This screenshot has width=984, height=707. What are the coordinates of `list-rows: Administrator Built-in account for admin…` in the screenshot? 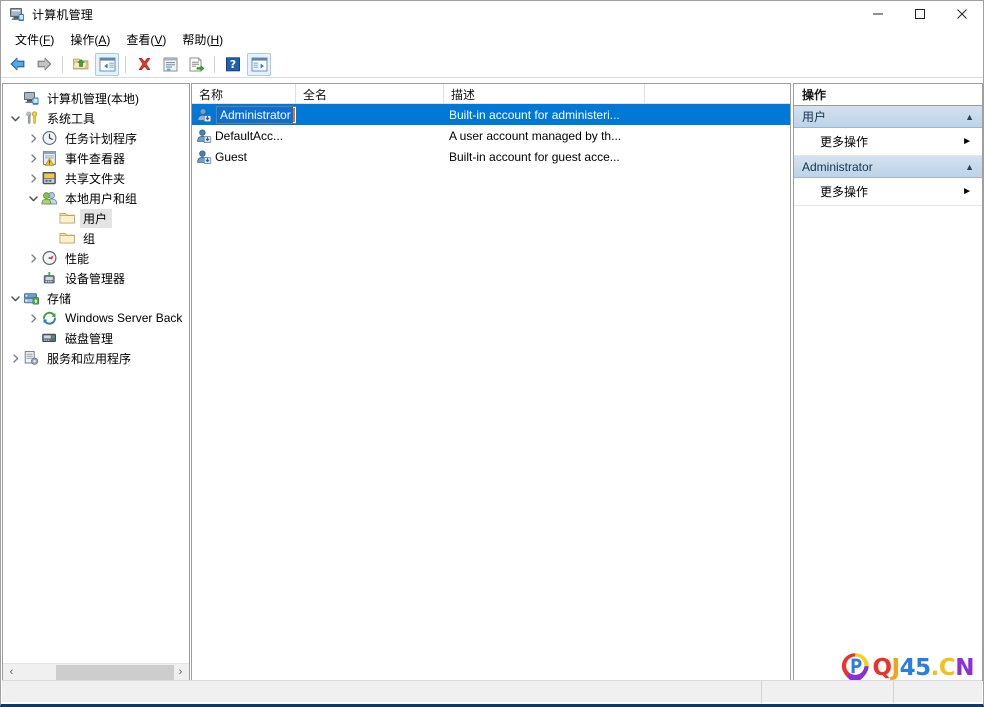 It's located at (491, 135).